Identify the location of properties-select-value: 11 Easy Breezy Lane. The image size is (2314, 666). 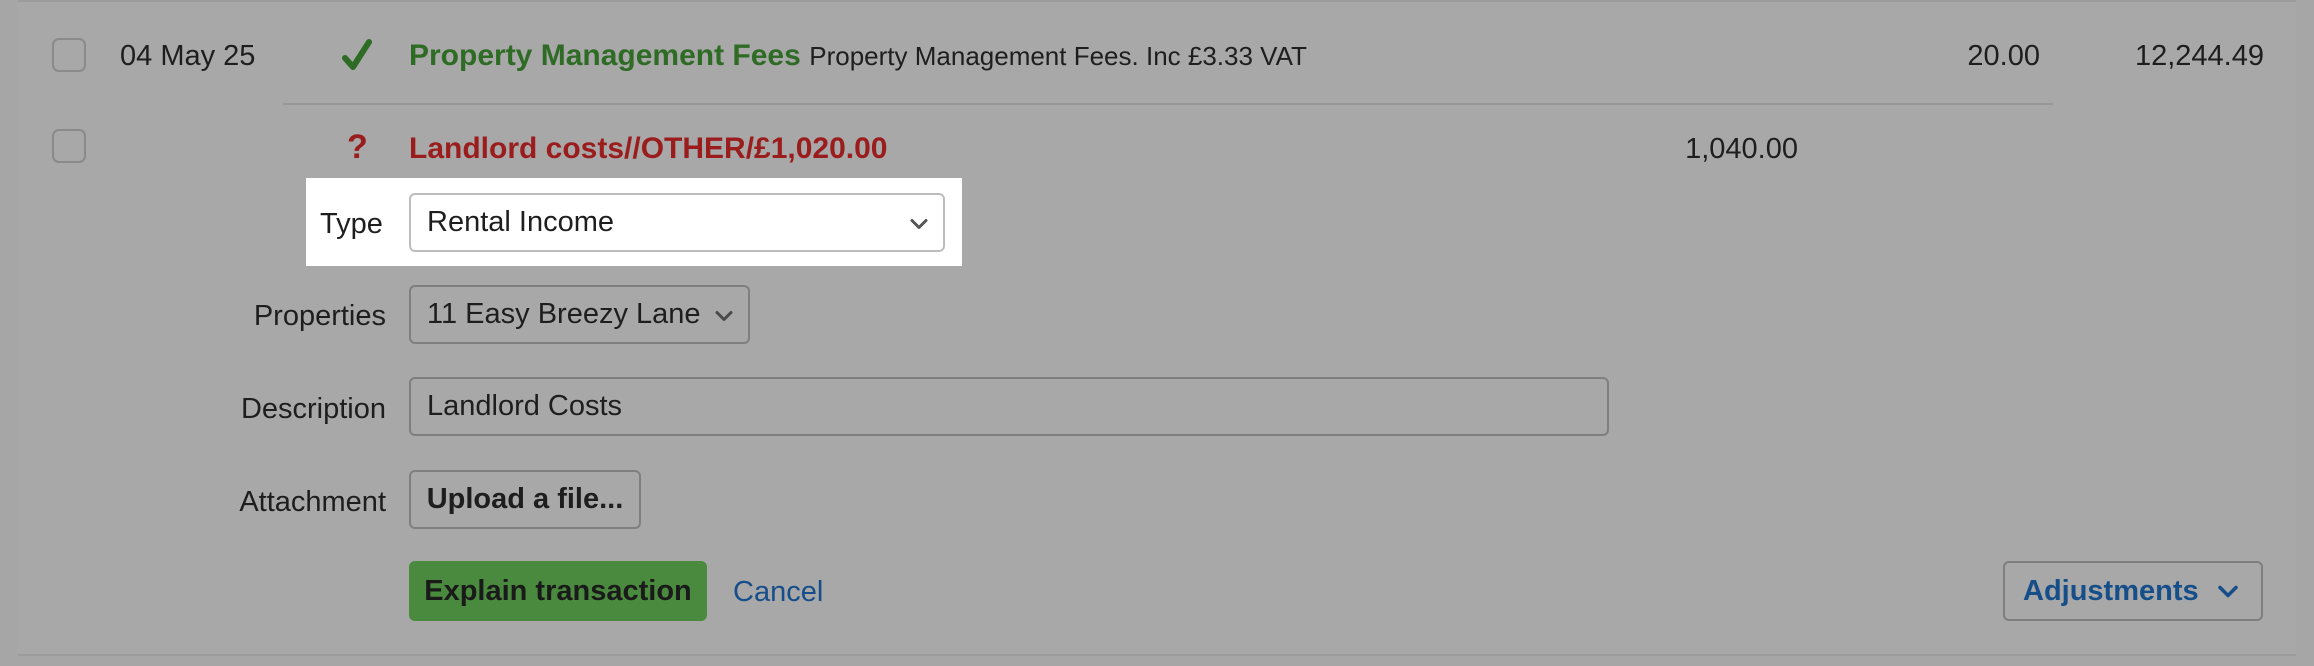
(564, 314).